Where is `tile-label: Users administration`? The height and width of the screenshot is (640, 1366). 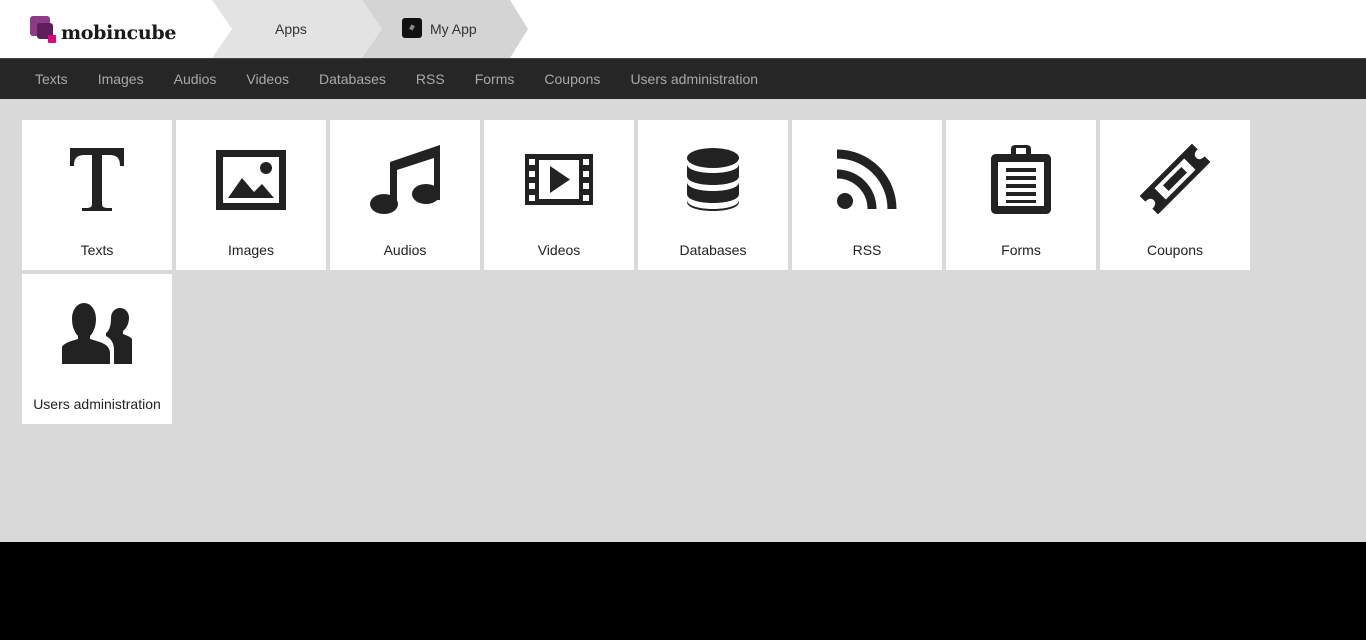
tile-label: Users administration is located at coordinates (97, 404).